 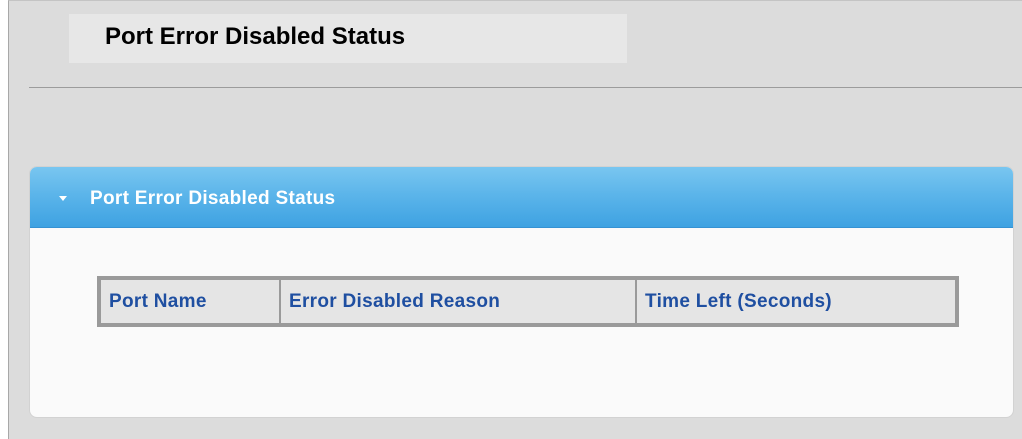 What do you see at coordinates (521, 197) in the screenshot?
I see `panel-header: Port Error Disabled Status` at bounding box center [521, 197].